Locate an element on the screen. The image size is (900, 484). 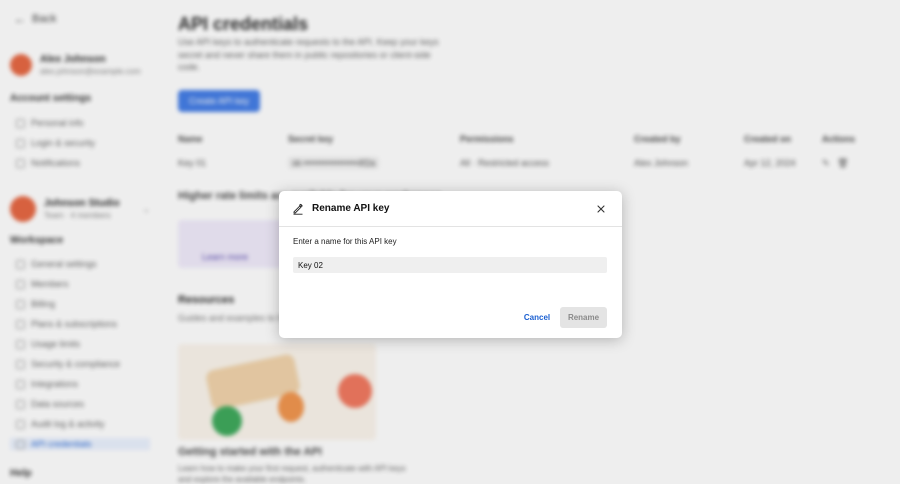
api-key-name-input is located at coordinates (450, 265).